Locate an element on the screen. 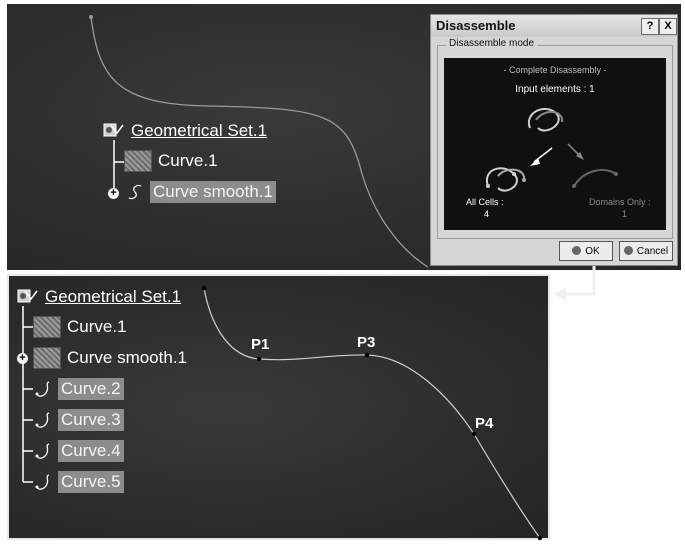  ok-label: OK is located at coordinates (592, 251).